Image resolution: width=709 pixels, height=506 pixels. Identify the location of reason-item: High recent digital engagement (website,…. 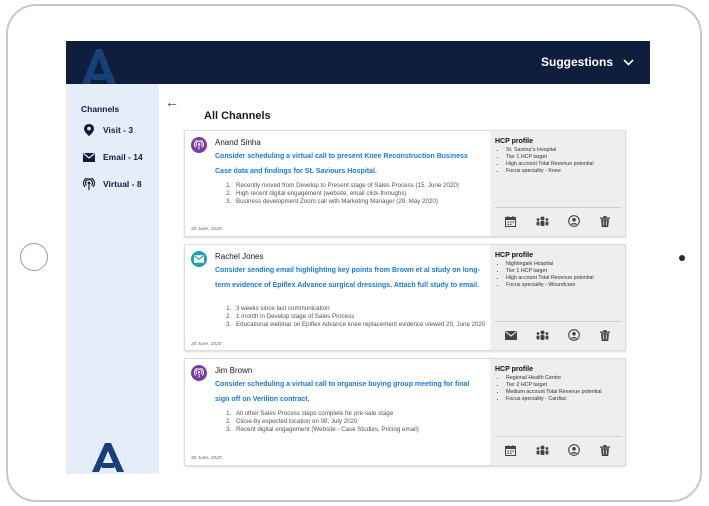
(360, 194).